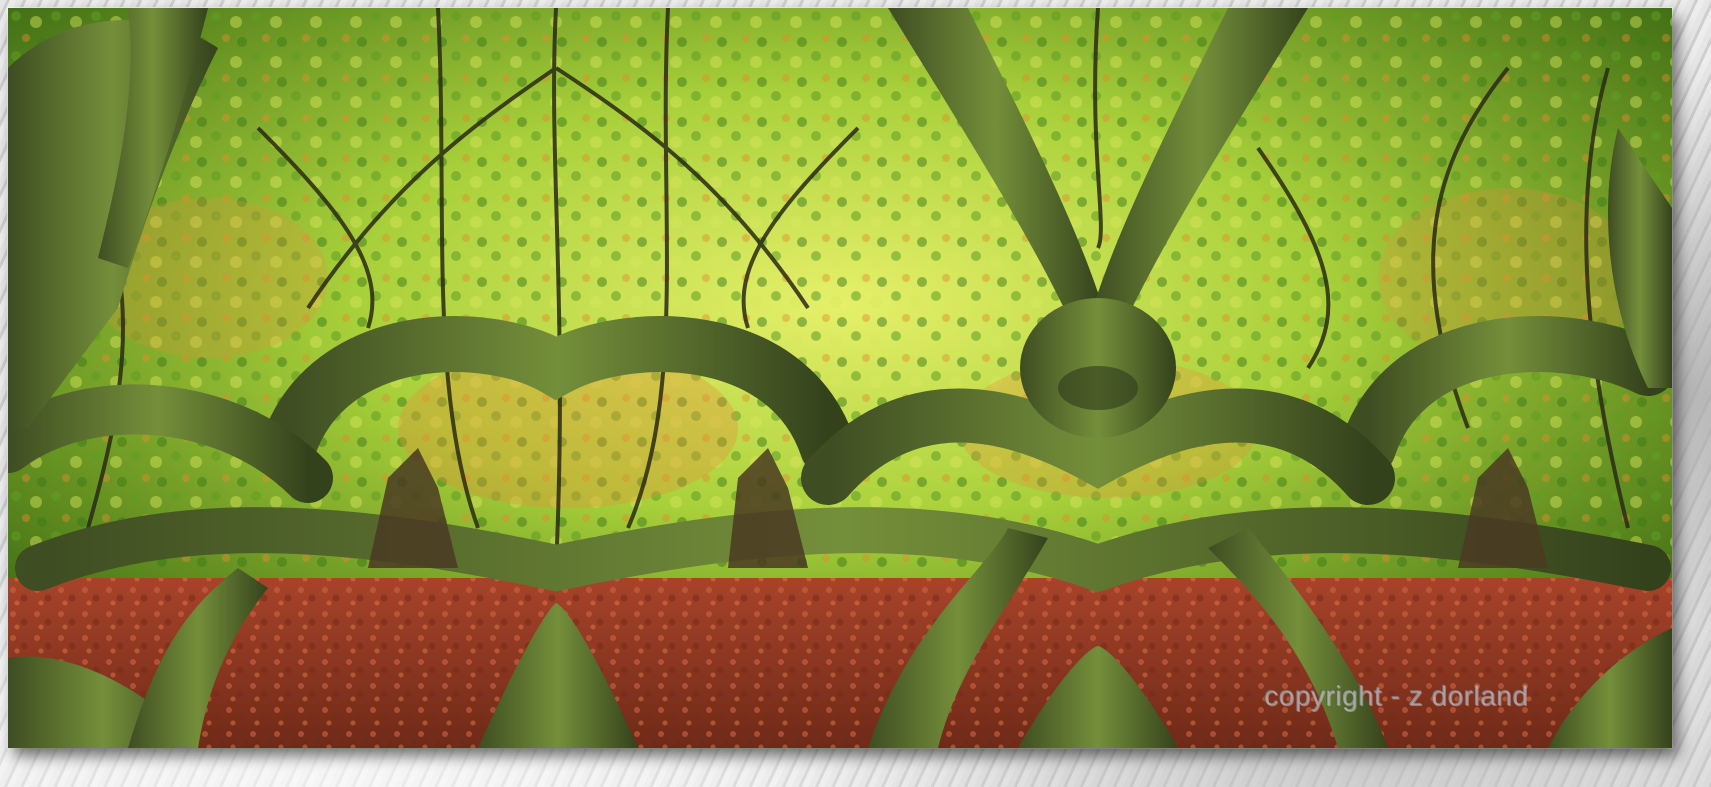 This screenshot has height=787, width=1711. I want to click on copyright-watermark: copyright - z dorland, so click(1396, 695).